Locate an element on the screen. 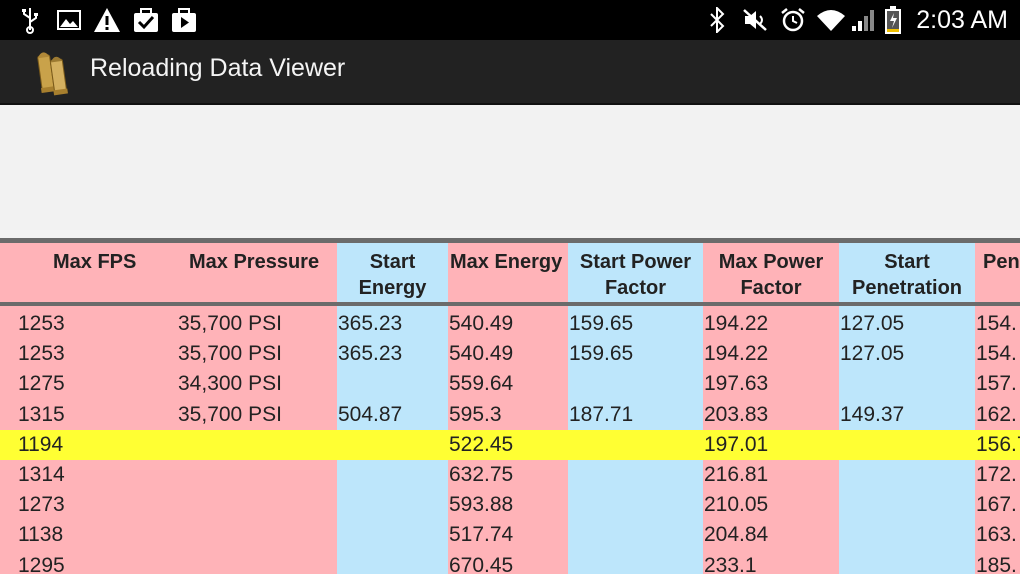 The width and height of the screenshot is (1020, 574). table-row: 1138 517.74 204.84 163. is located at coordinates (510, 535).